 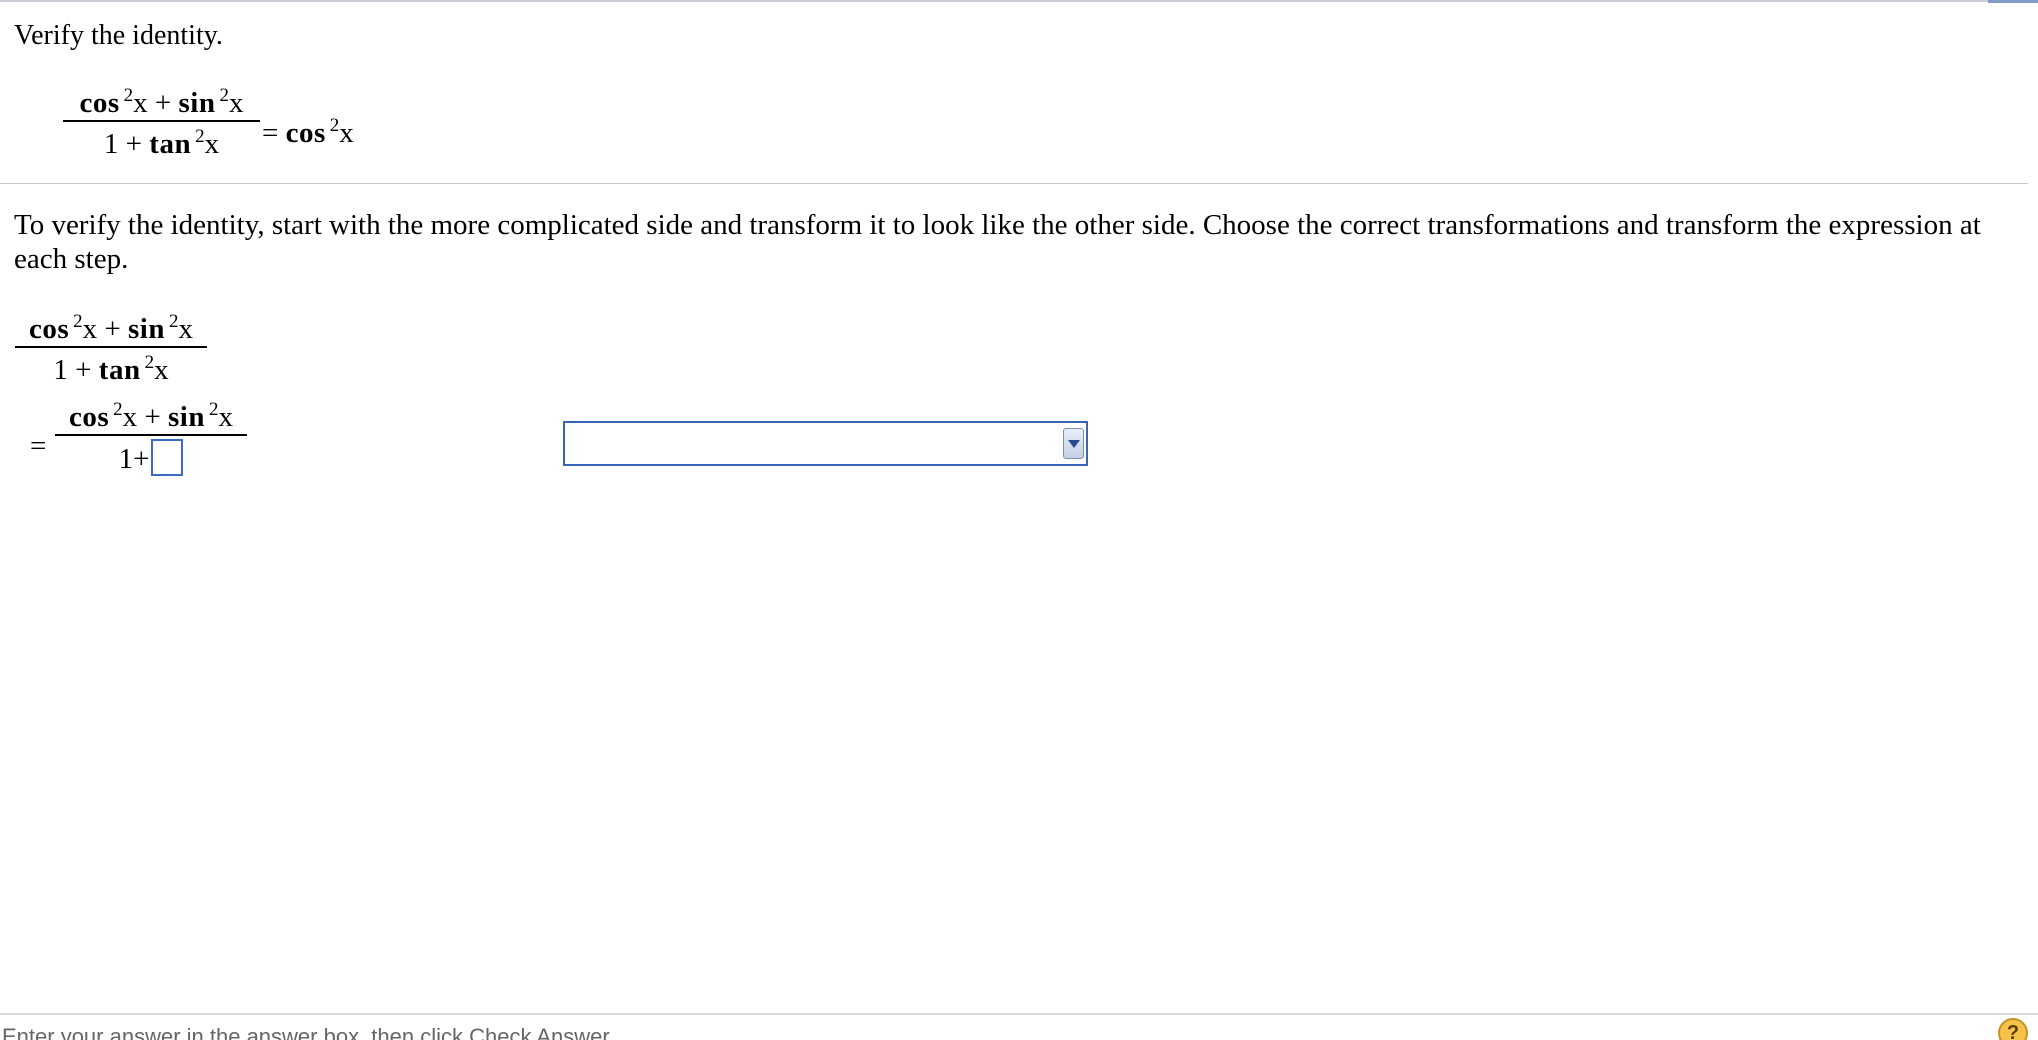 What do you see at coordinates (1019, 1014) in the screenshot?
I see `footer-divider` at bounding box center [1019, 1014].